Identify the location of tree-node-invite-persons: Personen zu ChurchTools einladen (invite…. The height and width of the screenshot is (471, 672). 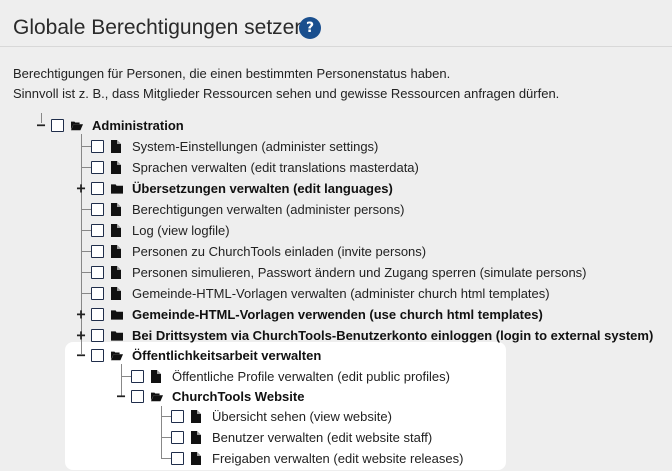
(250, 251).